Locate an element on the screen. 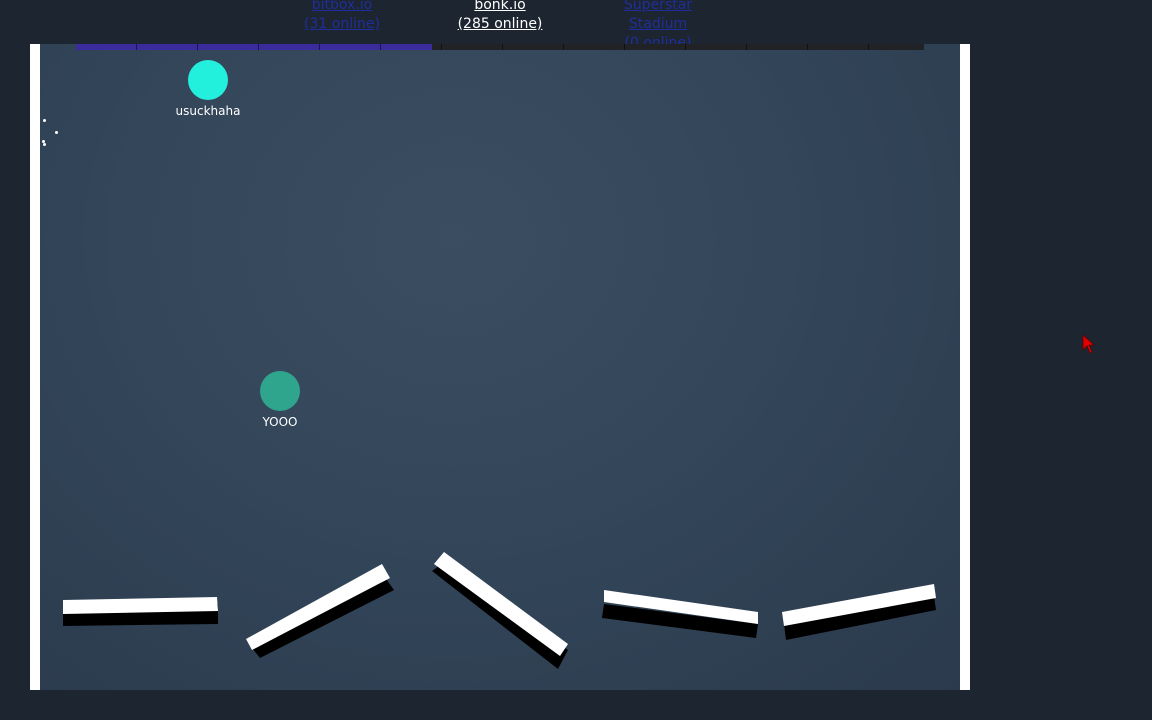 This screenshot has height=720, width=1152. server-name: Superstar Stadium is located at coordinates (658, 16).